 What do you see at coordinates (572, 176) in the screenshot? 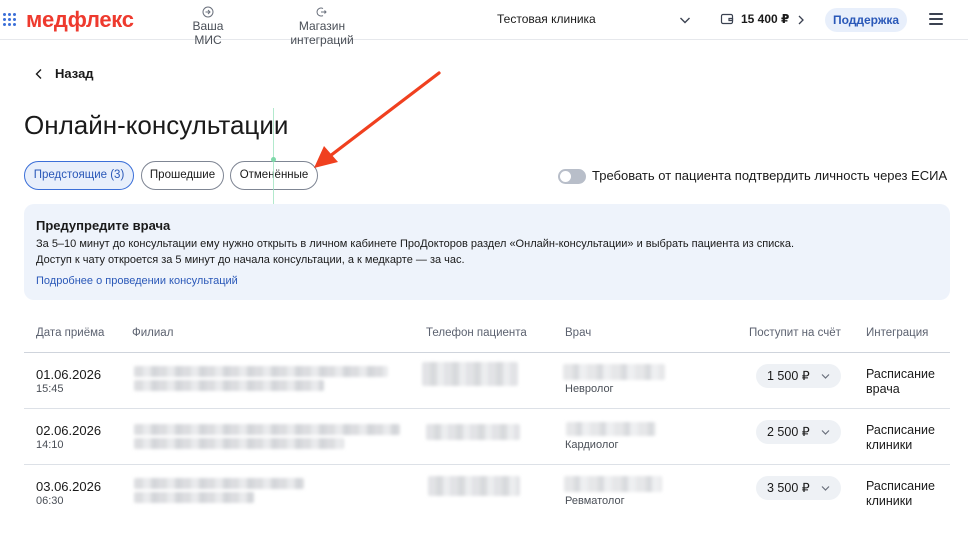
I see `esia-toggle` at bounding box center [572, 176].